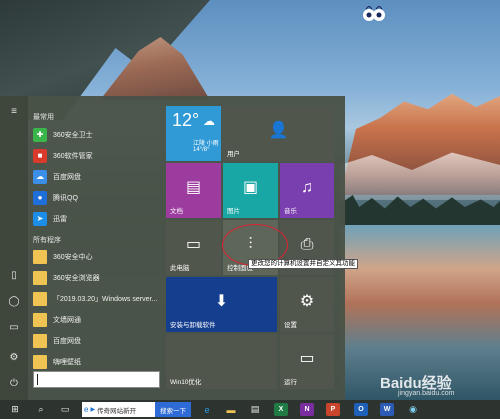 The height and width of the screenshot is (419, 500). I want to click on text-caret, so click(37, 379).